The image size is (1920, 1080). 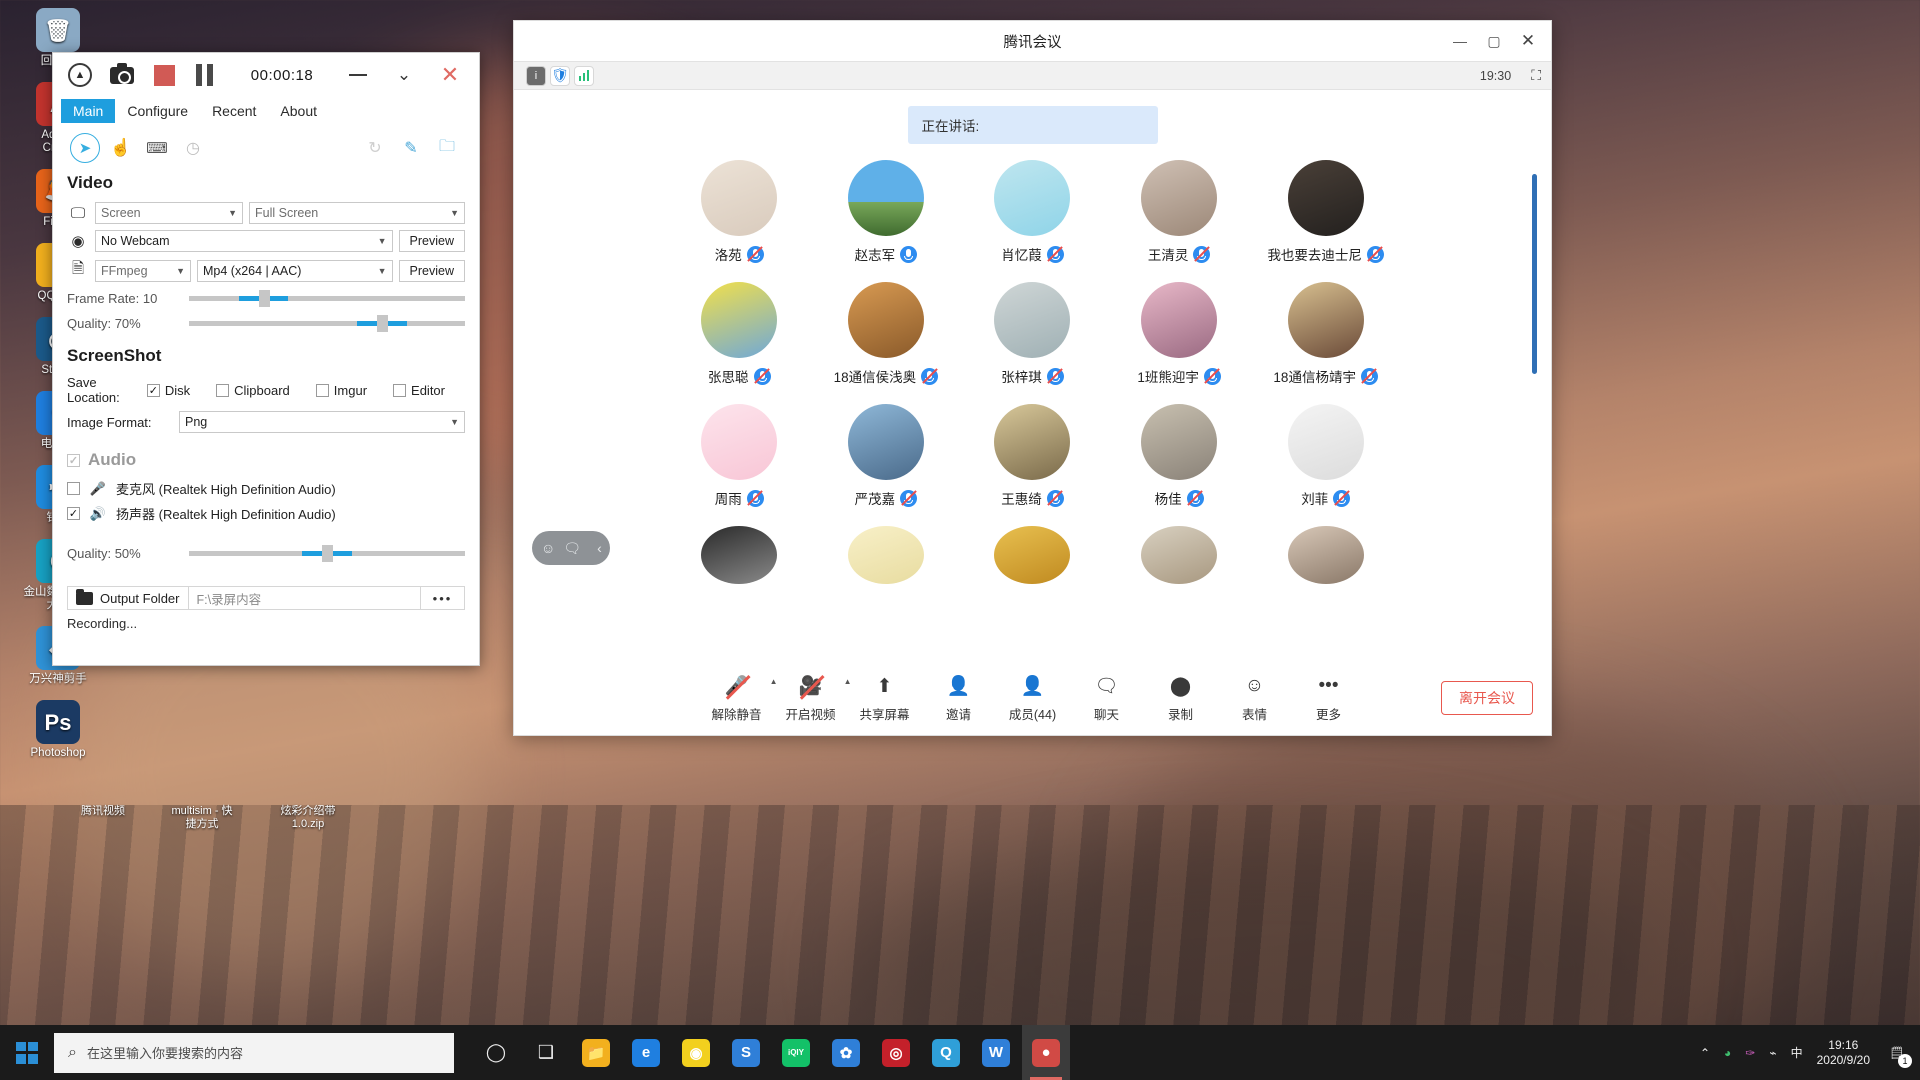 I want to click on participant-tile: 我也要去迪士尼, so click(x=1325, y=212).